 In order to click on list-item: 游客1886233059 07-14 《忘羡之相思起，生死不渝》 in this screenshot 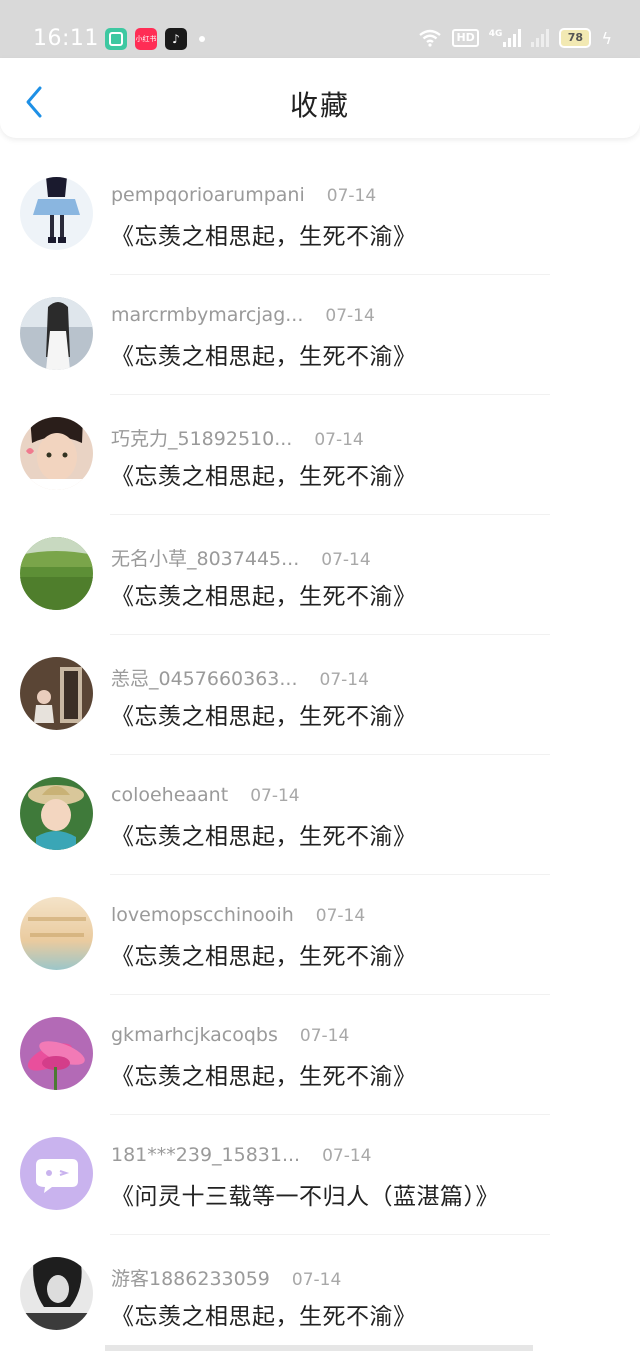, I will do `click(320, 1294)`.